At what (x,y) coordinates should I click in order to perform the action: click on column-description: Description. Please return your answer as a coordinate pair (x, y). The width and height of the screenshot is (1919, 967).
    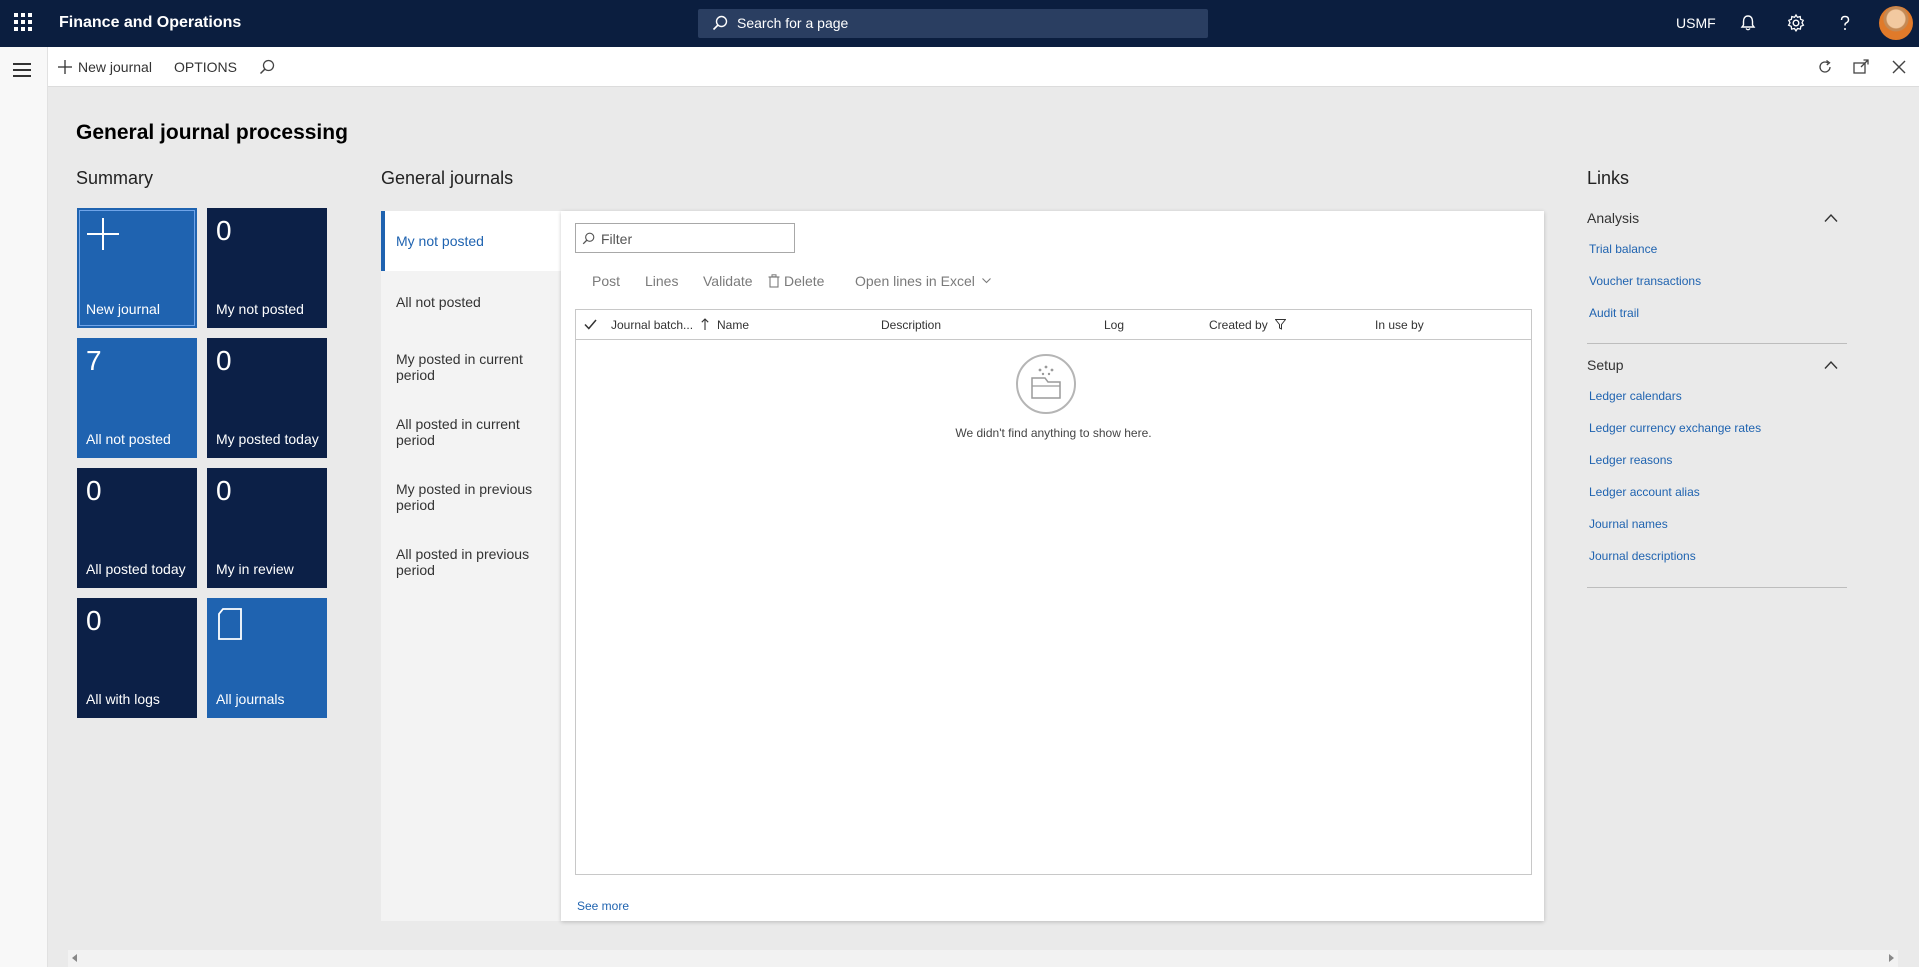
    Looking at the image, I should click on (911, 325).